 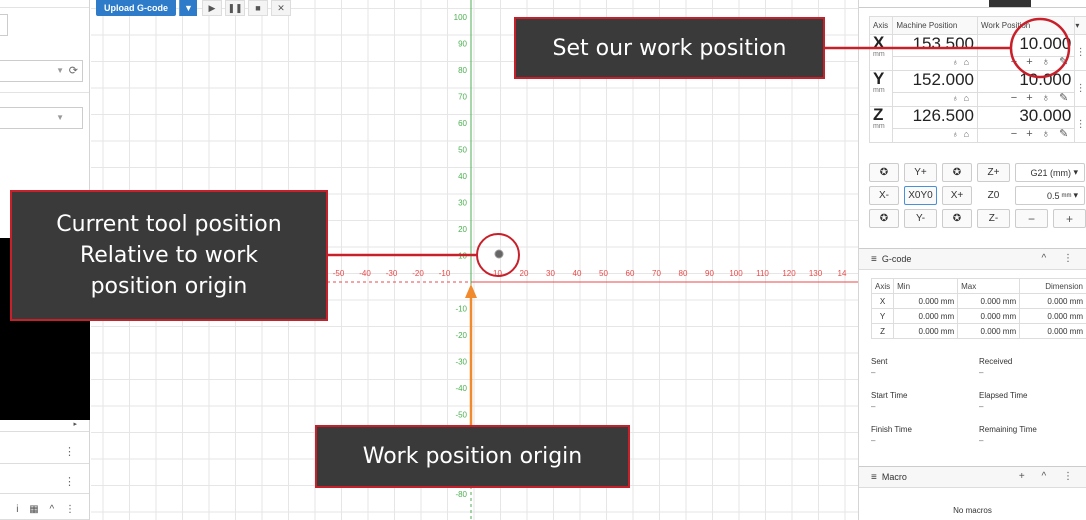 What do you see at coordinates (891, 429) in the screenshot?
I see `finish-label: Finish Time` at bounding box center [891, 429].